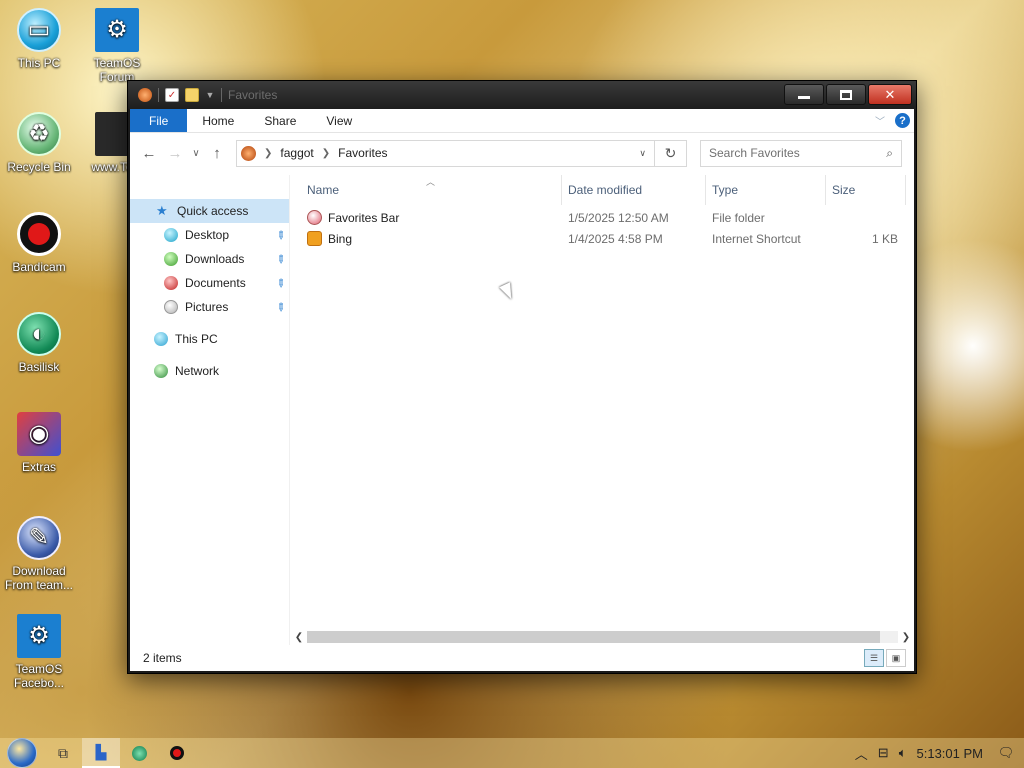 The image size is (1024, 768). Describe the element at coordinates (39, 243) in the screenshot. I see `desktop-icon-bandicam: Bandicam` at that location.